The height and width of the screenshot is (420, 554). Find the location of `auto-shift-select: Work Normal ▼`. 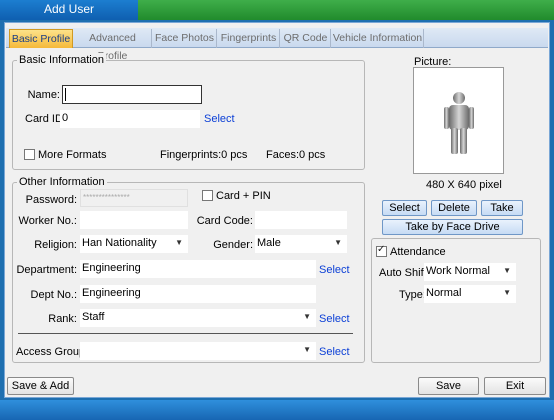

auto-shift-select: Work Normal ▼ is located at coordinates (470, 272).